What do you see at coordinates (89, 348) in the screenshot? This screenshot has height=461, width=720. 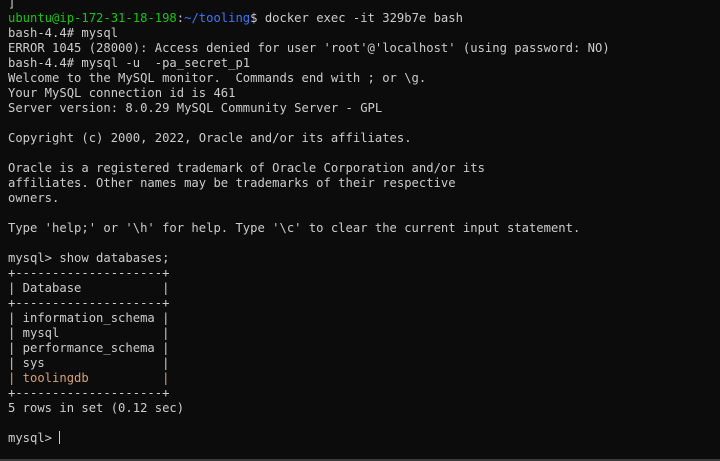 I see `table-row: | performance_schema |` at bounding box center [89, 348].